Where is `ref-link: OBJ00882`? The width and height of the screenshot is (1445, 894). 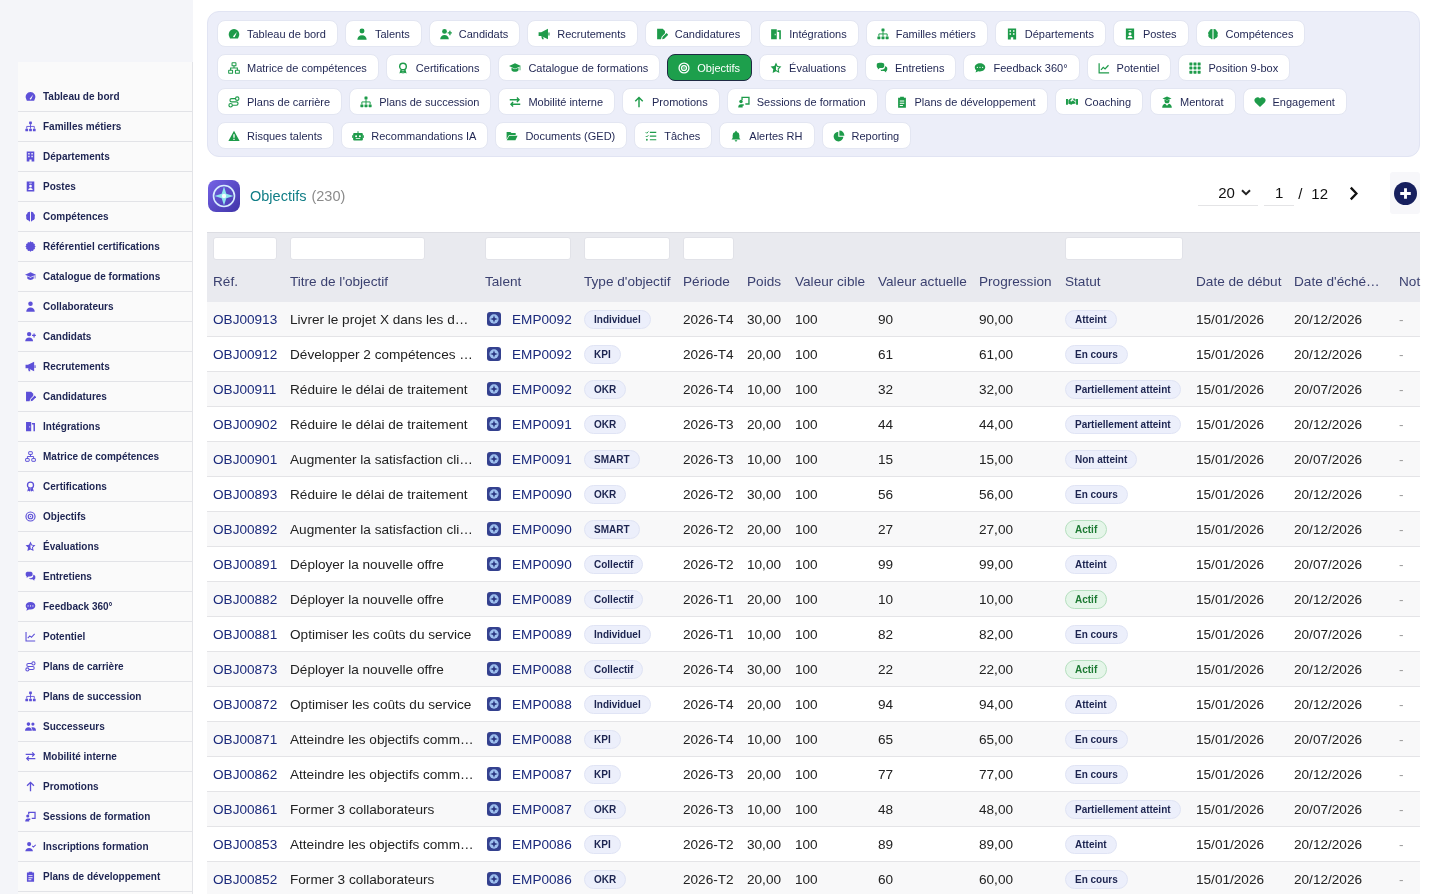 ref-link: OBJ00882 is located at coordinates (245, 599).